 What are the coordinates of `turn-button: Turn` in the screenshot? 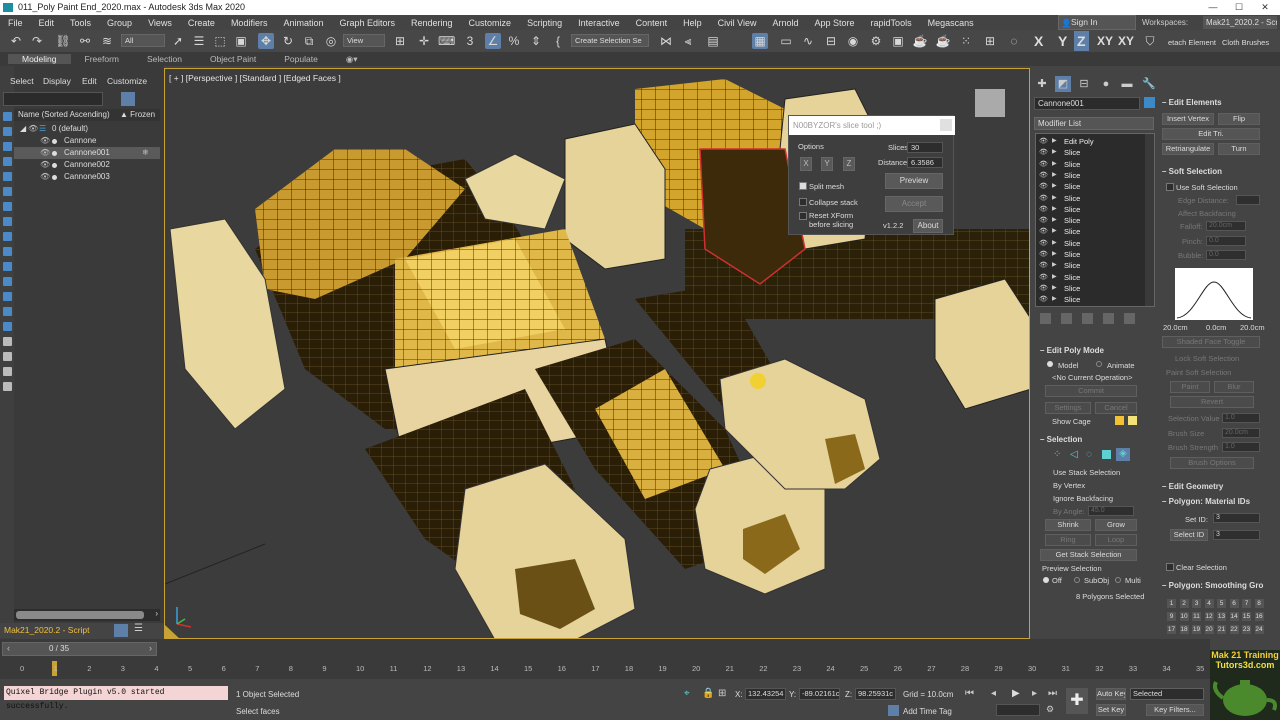 It's located at (1239, 149).